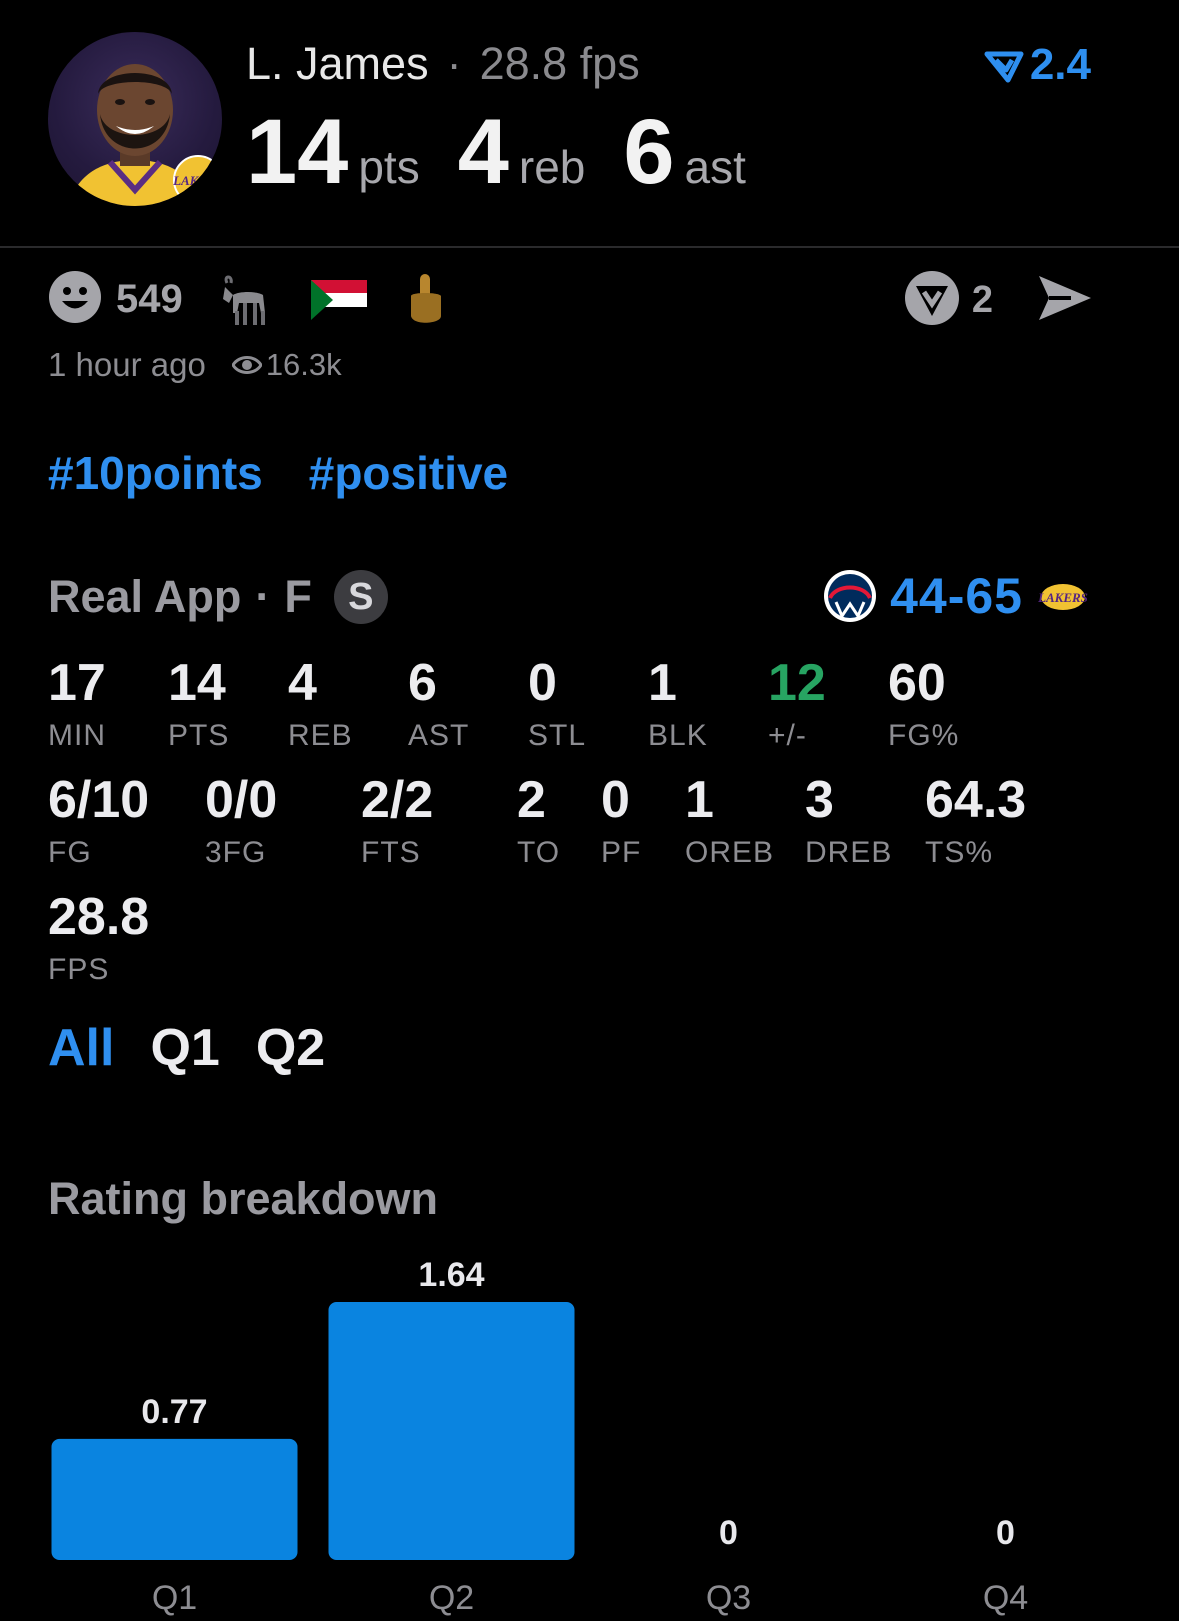 This screenshot has height=1621, width=1179. I want to click on rating-badge: 2.4, so click(1037, 65).